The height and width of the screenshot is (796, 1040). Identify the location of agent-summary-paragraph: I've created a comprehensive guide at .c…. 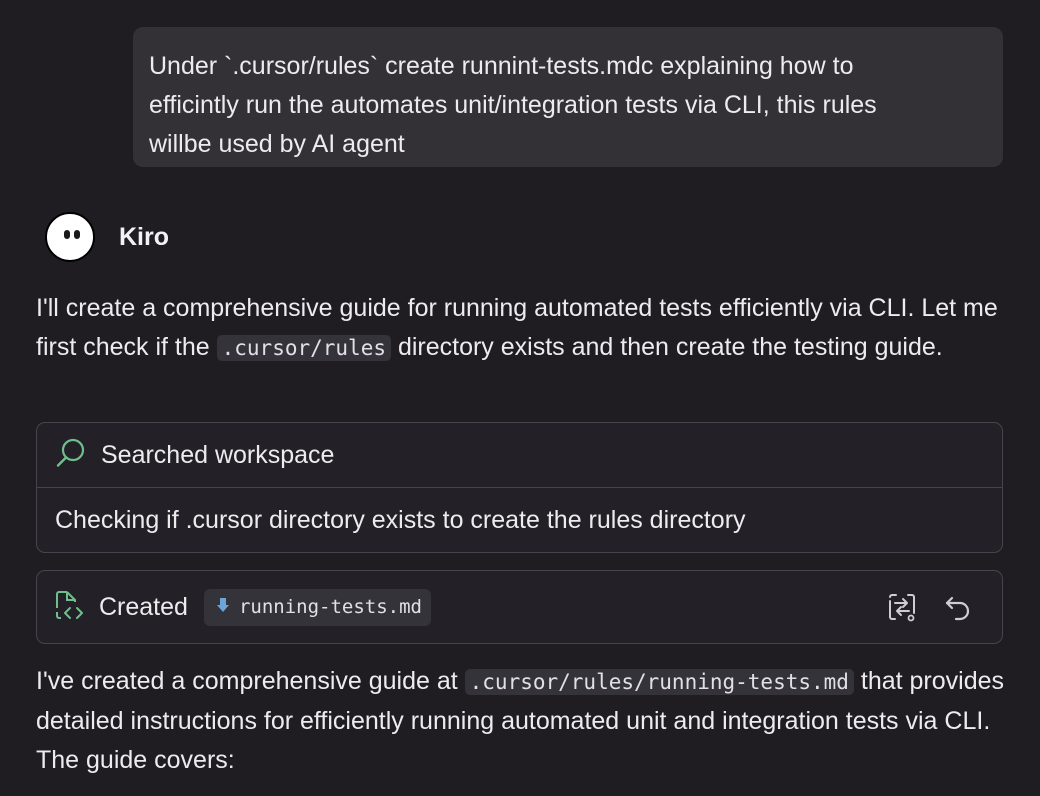
(531, 721).